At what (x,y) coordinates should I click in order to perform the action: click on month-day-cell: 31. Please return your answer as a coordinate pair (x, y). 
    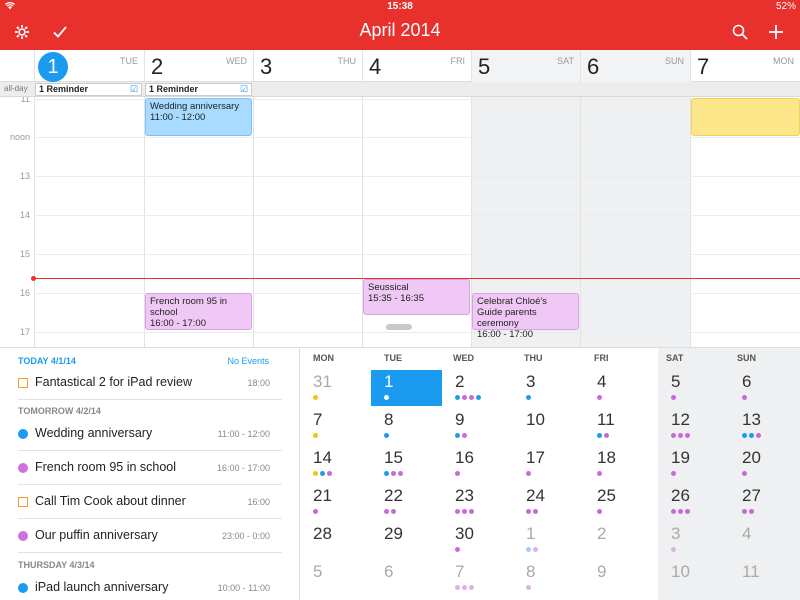
    Looking at the image, I should click on (335, 388).